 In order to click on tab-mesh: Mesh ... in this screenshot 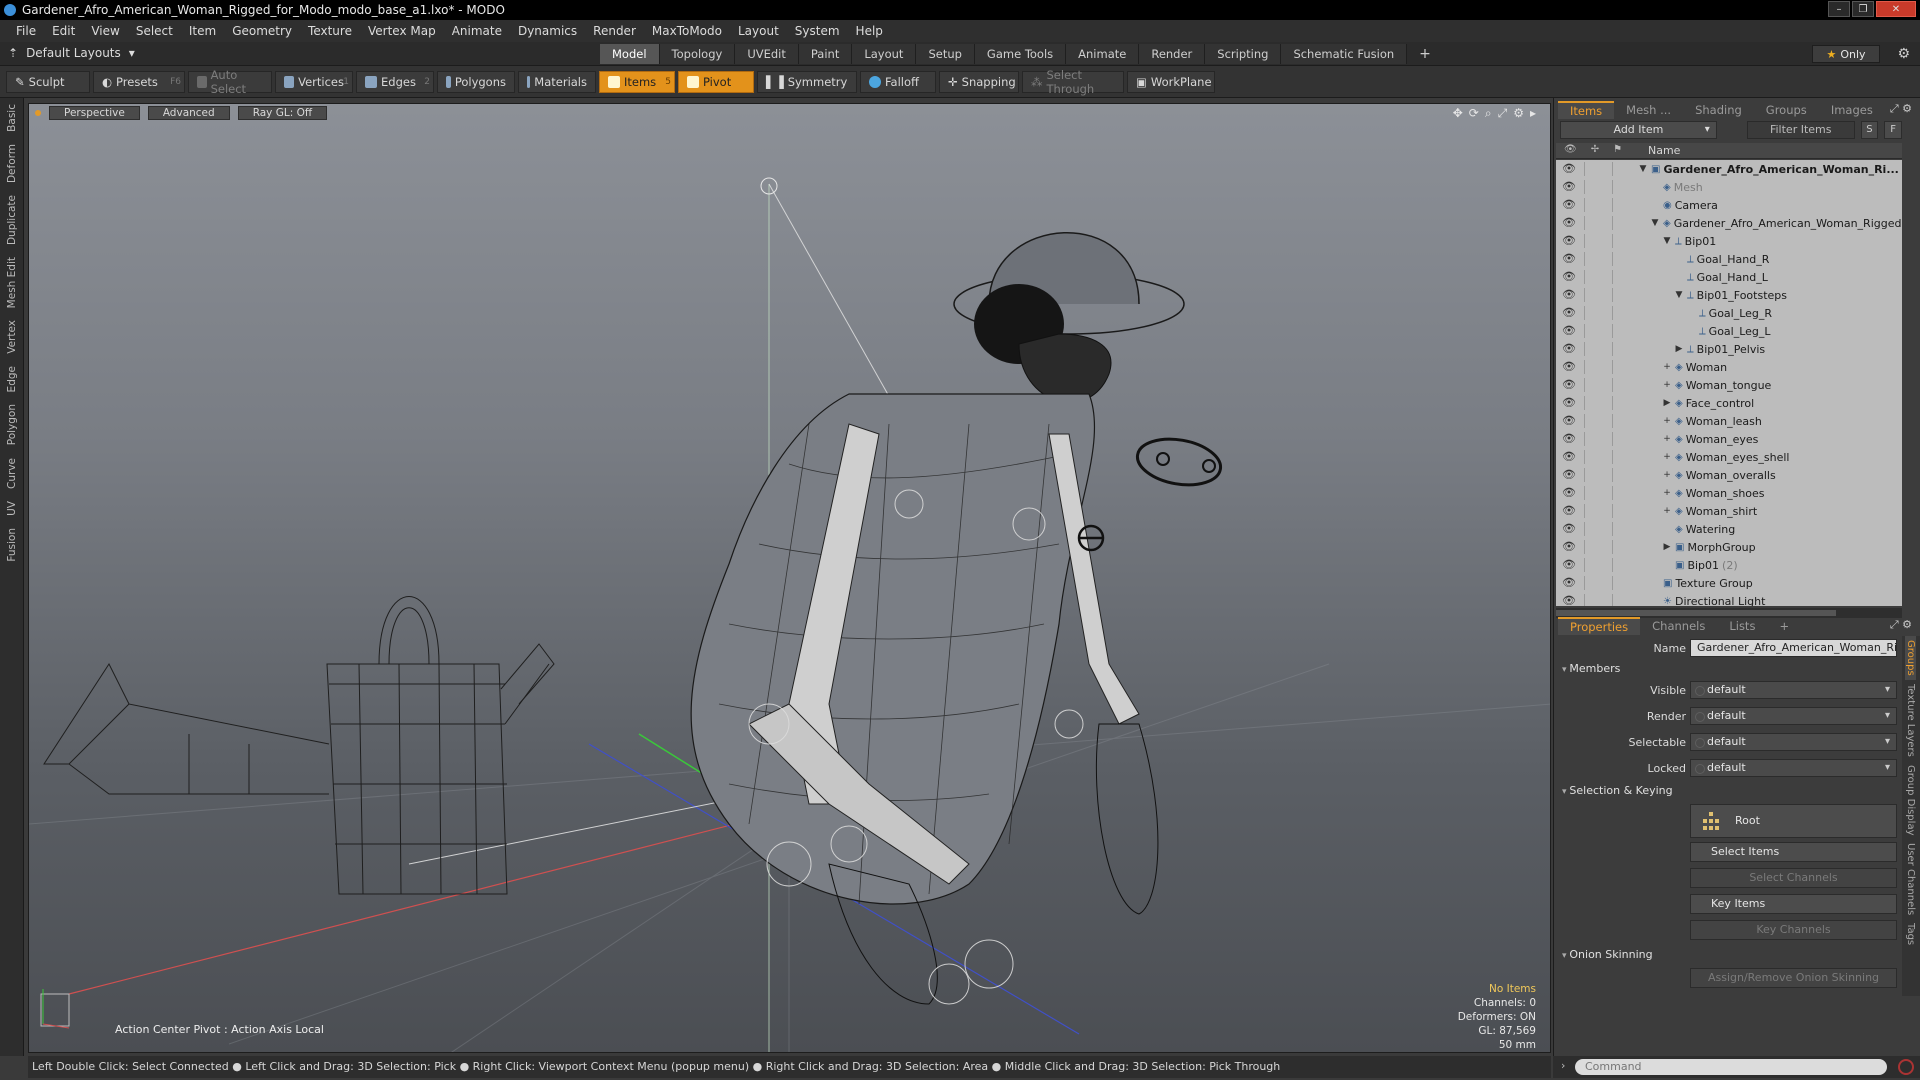, I will do `click(1648, 110)`.